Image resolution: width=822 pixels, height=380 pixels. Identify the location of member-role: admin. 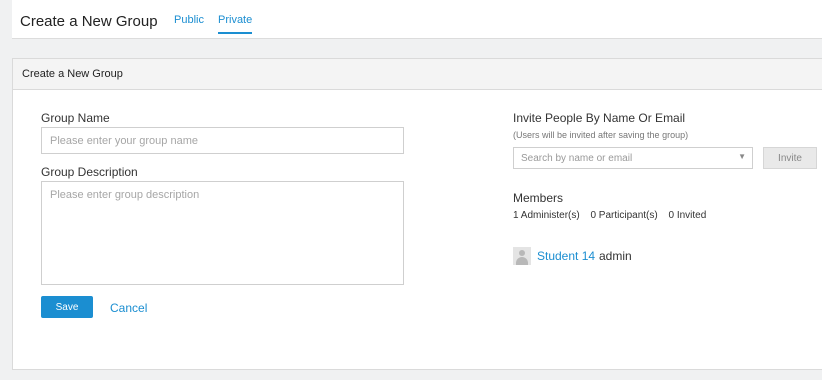
(615, 256).